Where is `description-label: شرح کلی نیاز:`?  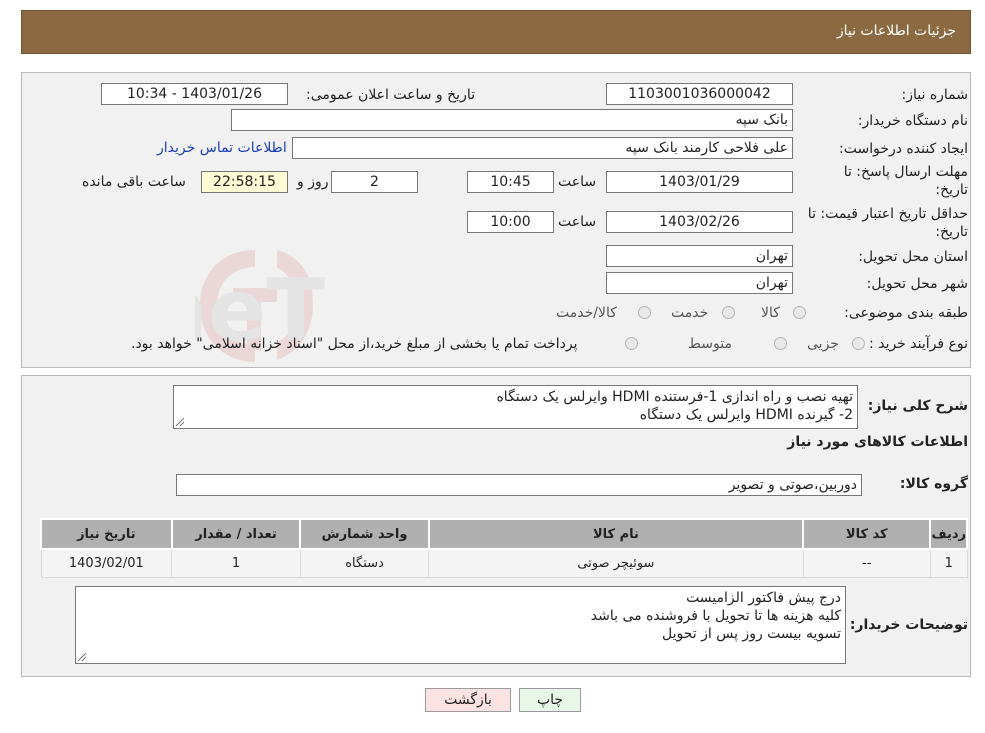 description-label: شرح کلی نیاز: is located at coordinates (917, 406).